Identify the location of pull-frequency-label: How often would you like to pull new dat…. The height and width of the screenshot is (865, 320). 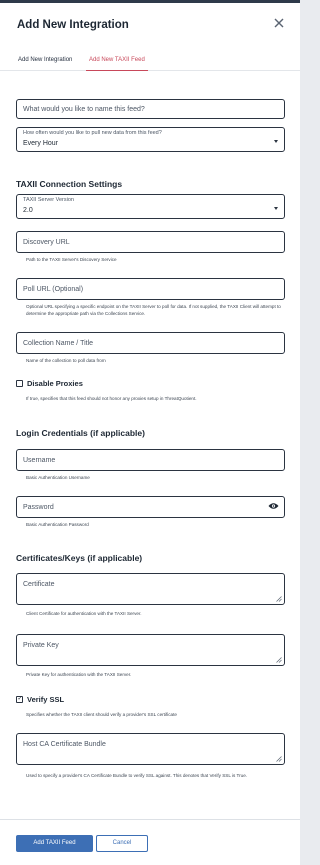
(92, 132).